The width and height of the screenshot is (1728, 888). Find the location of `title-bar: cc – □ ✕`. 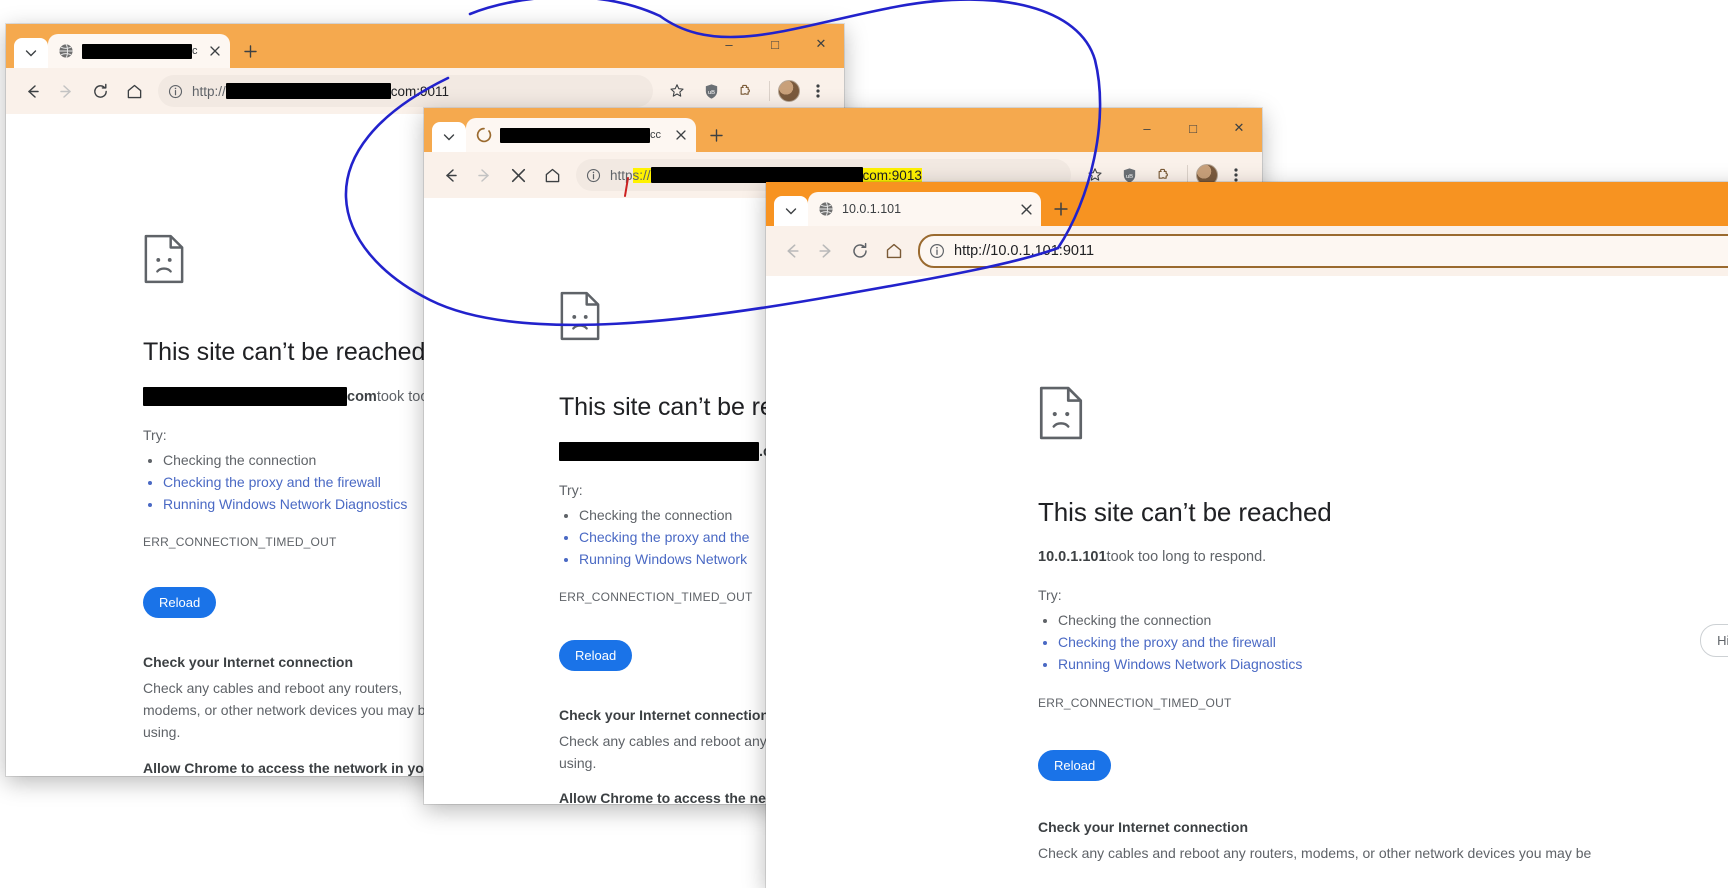

title-bar: cc – □ ✕ is located at coordinates (425, 46).